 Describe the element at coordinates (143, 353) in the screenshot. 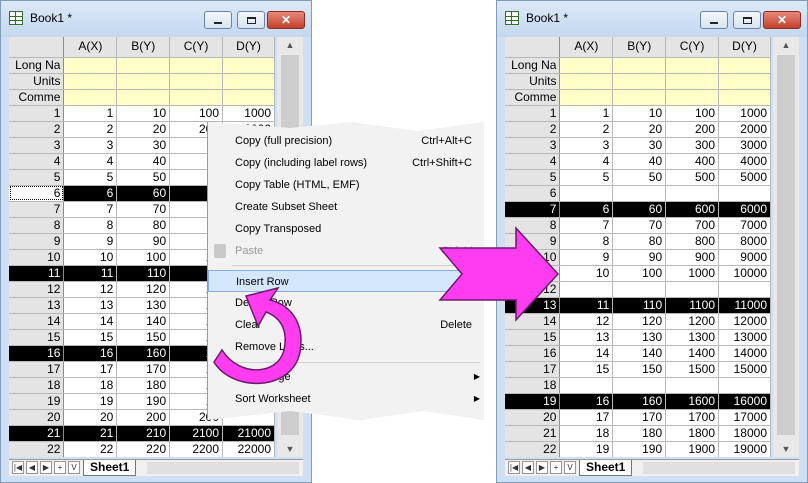

I see `table-cell: 160` at that location.